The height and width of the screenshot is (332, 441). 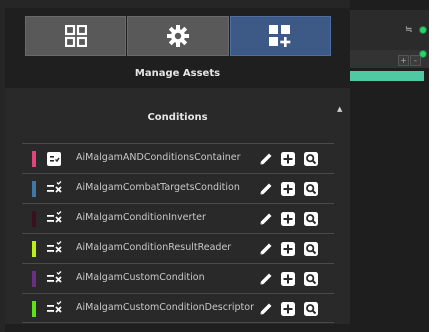 What do you see at coordinates (54, 159) in the screenshot?
I see `checklist-icon` at bounding box center [54, 159].